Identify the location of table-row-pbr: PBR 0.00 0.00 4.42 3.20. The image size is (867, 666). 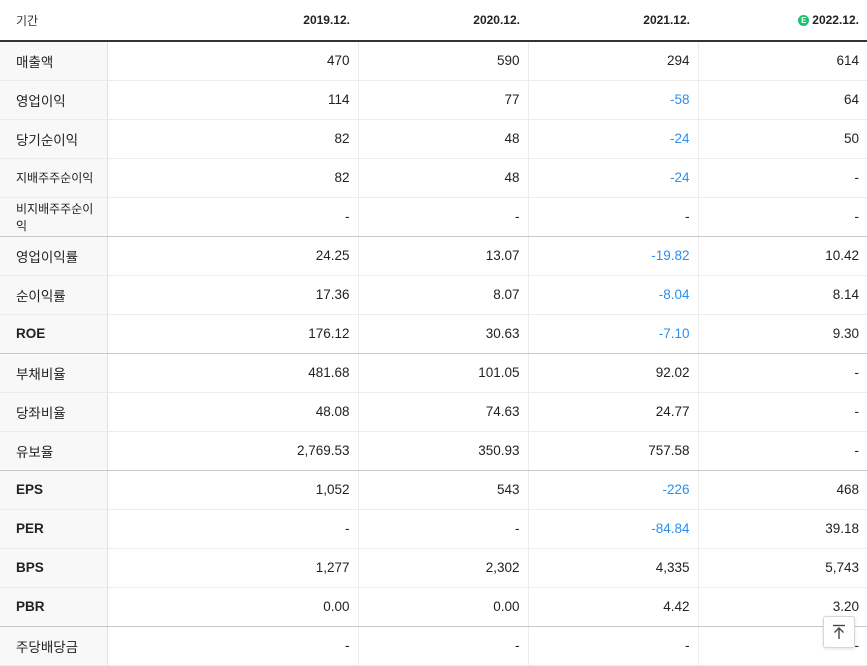
(433, 607).